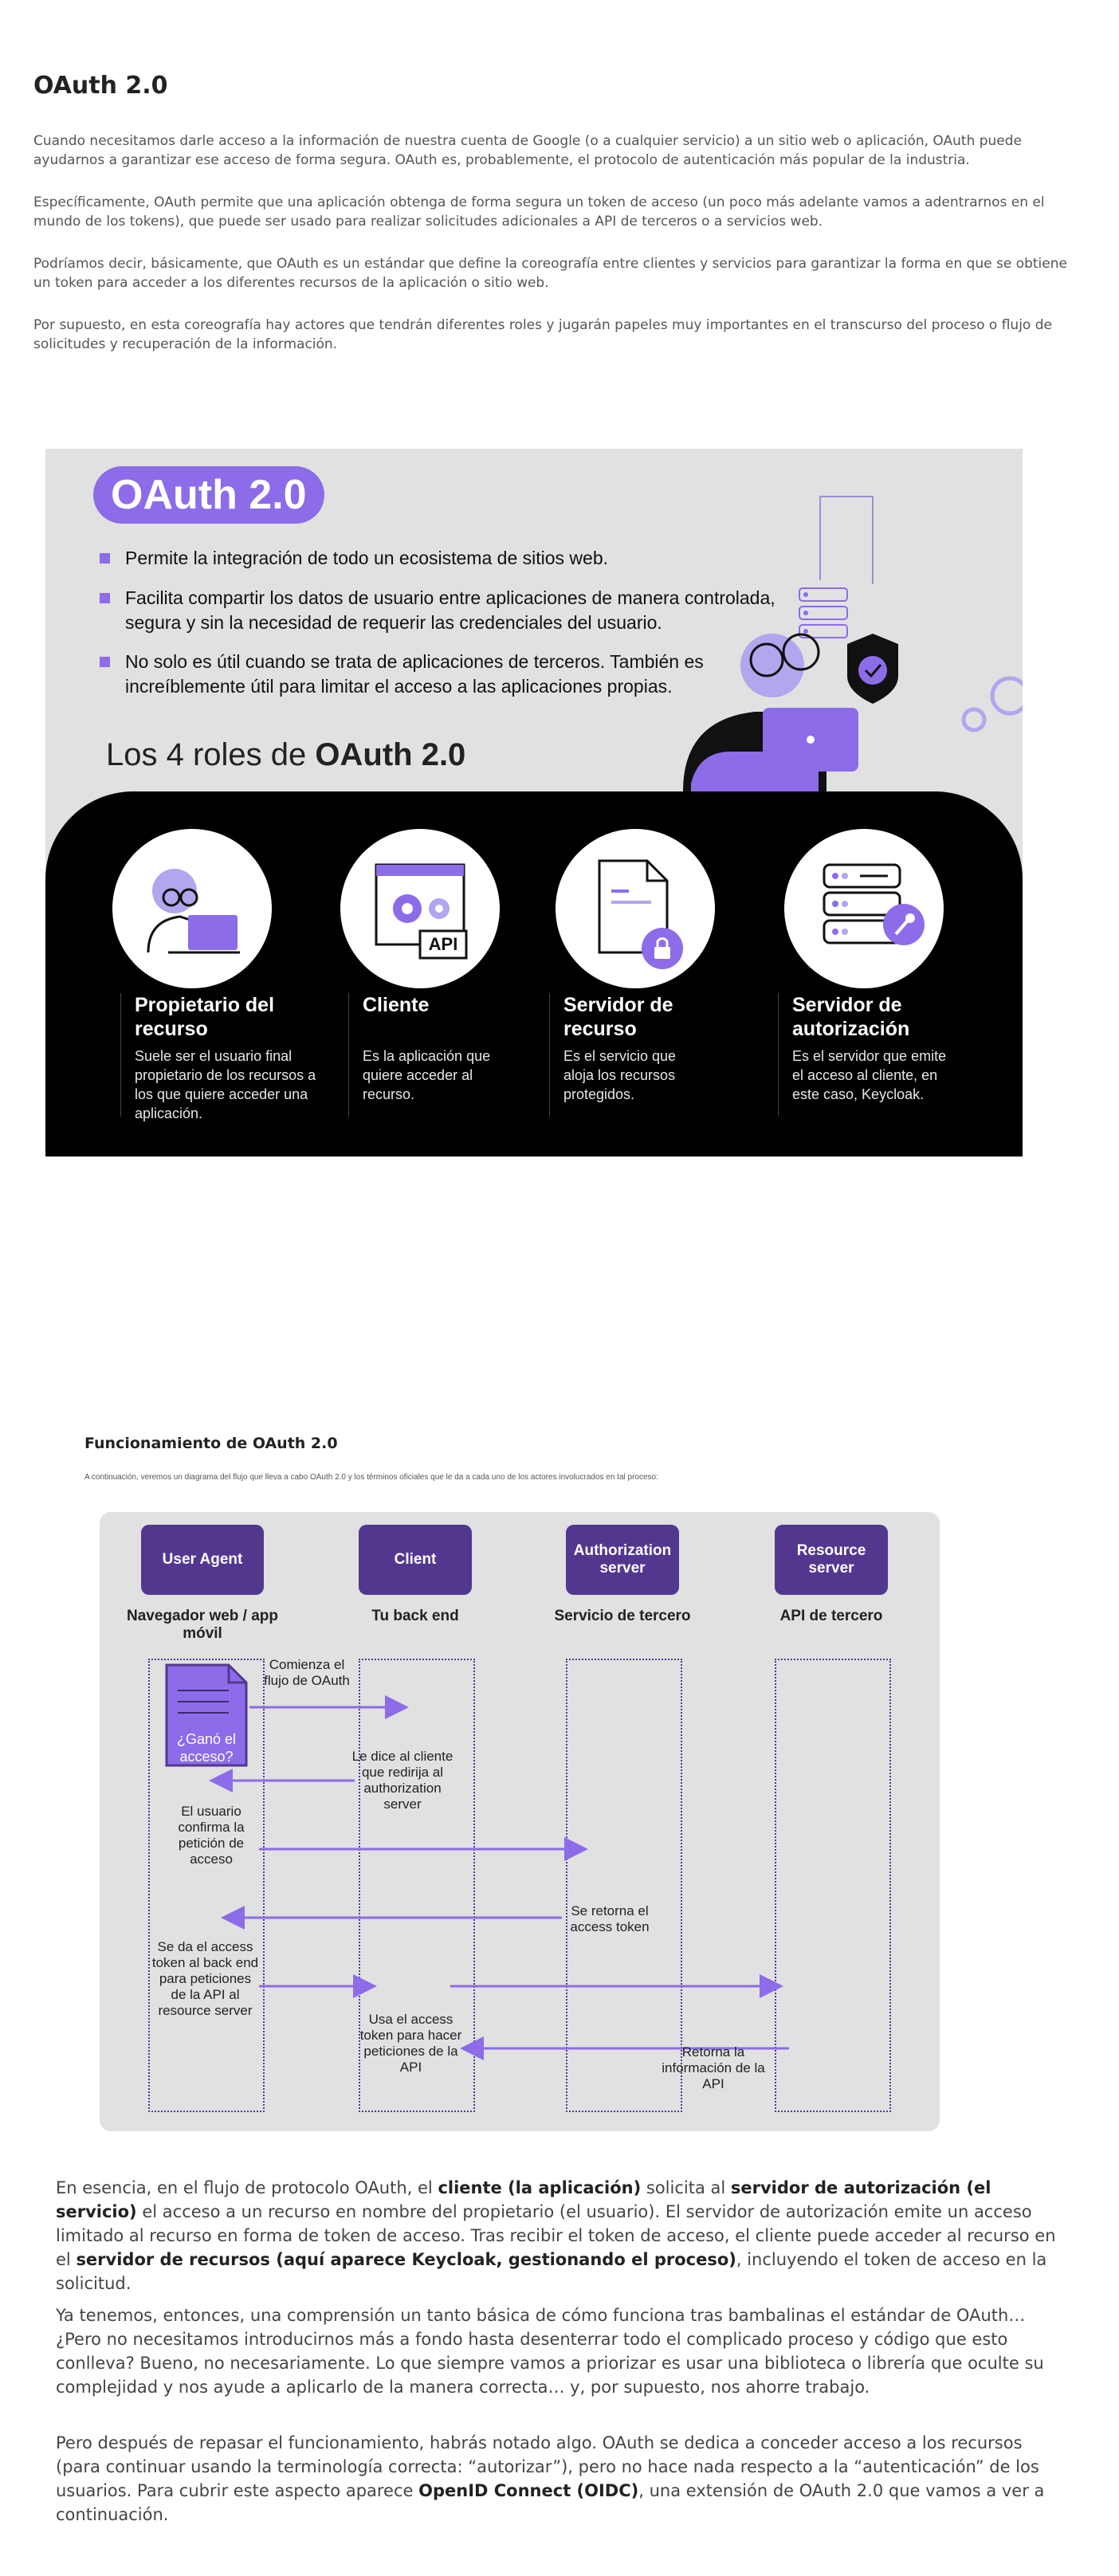 The width and height of the screenshot is (1119, 2576). Describe the element at coordinates (618, 1017) in the screenshot. I see `role-title-resource-server: Servidor de recurso` at that location.